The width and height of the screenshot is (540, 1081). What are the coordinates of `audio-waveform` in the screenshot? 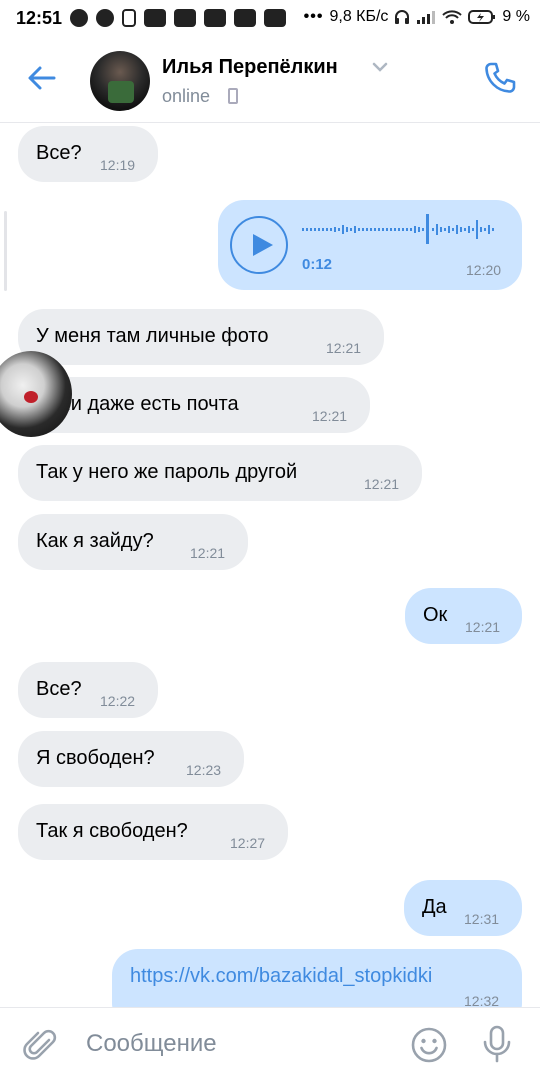 It's located at (402, 229).